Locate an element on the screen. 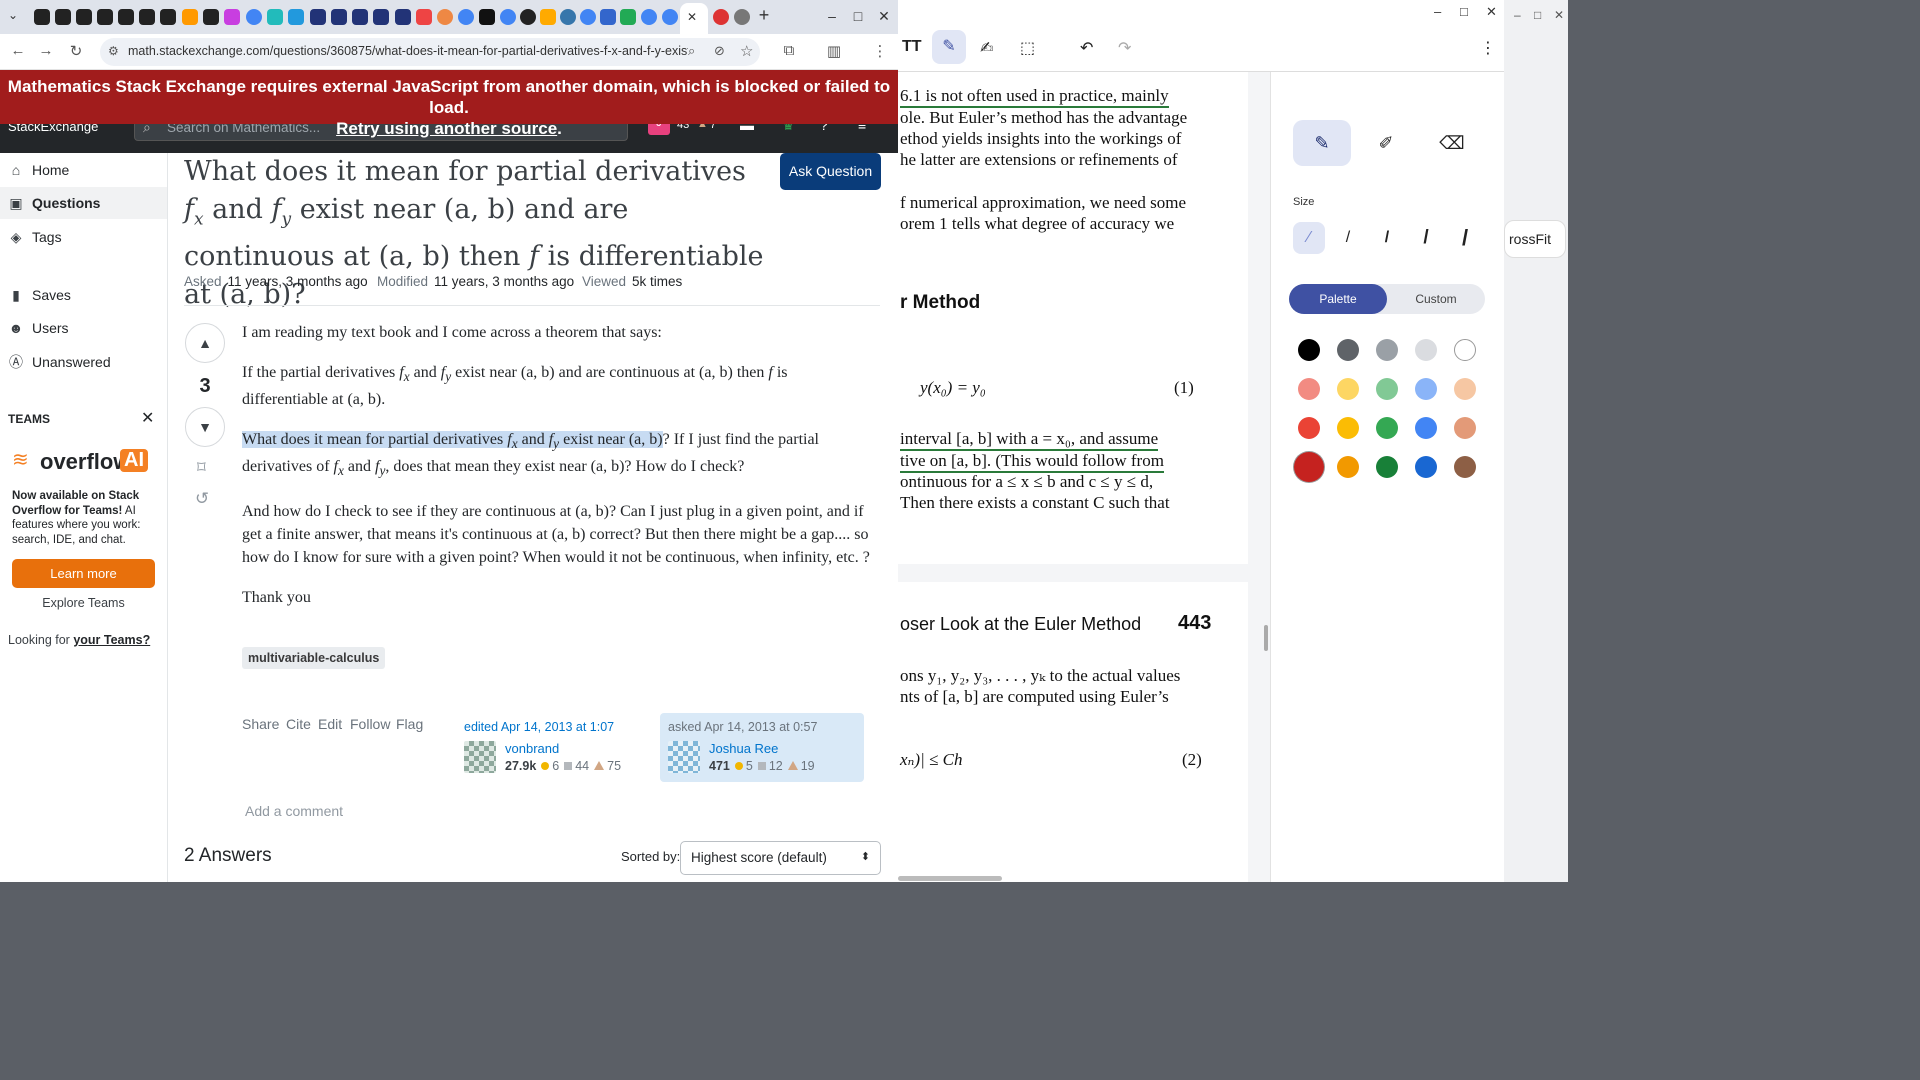 The height and width of the screenshot is (1080, 1920). eye-off-icon: ⊘ is located at coordinates (719, 51).